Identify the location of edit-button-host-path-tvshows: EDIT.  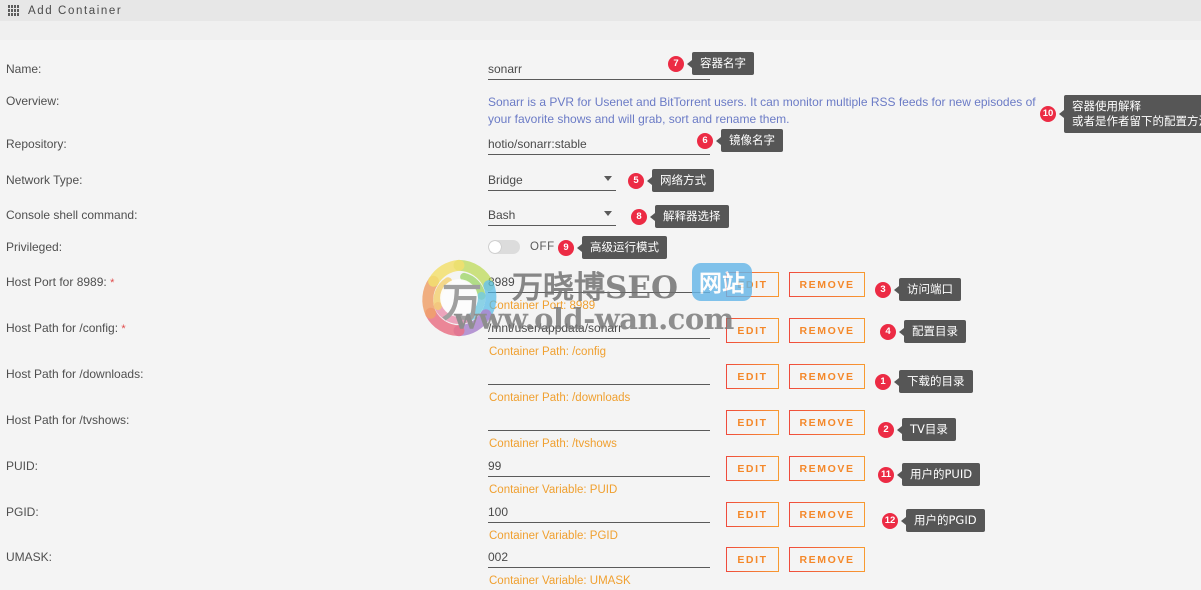
(752, 422).